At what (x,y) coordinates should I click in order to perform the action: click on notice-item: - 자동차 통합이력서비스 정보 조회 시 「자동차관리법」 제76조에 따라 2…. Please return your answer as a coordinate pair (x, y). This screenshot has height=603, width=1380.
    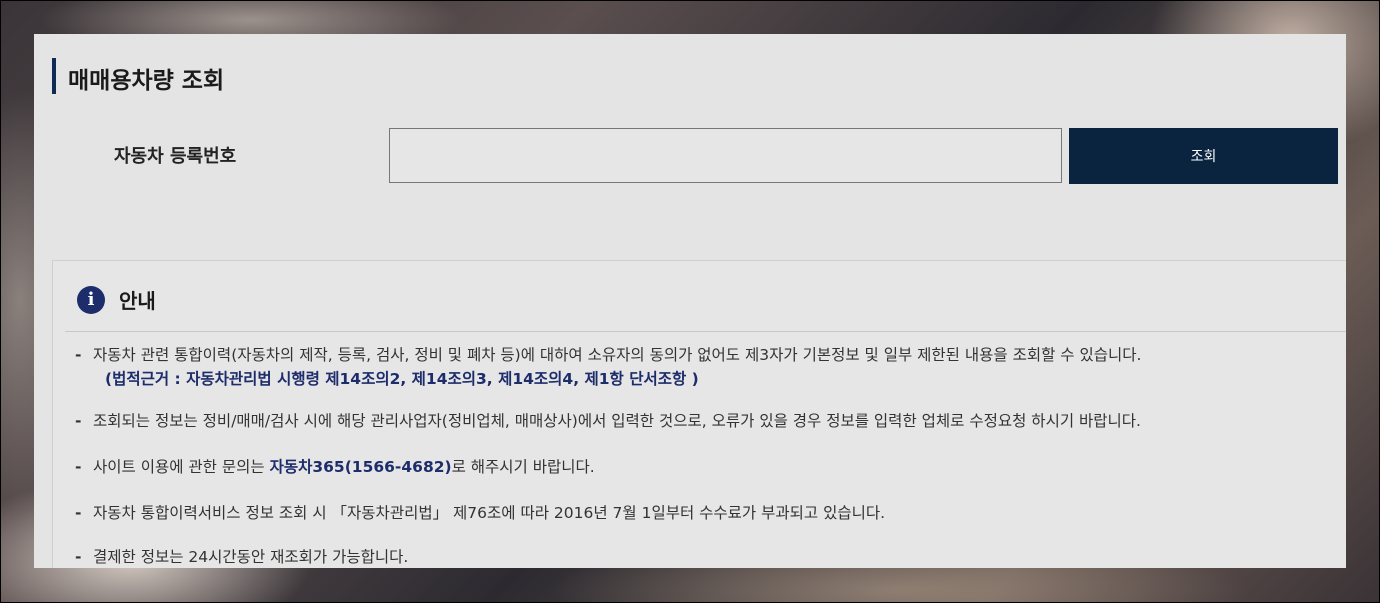
    Looking at the image, I should click on (480, 513).